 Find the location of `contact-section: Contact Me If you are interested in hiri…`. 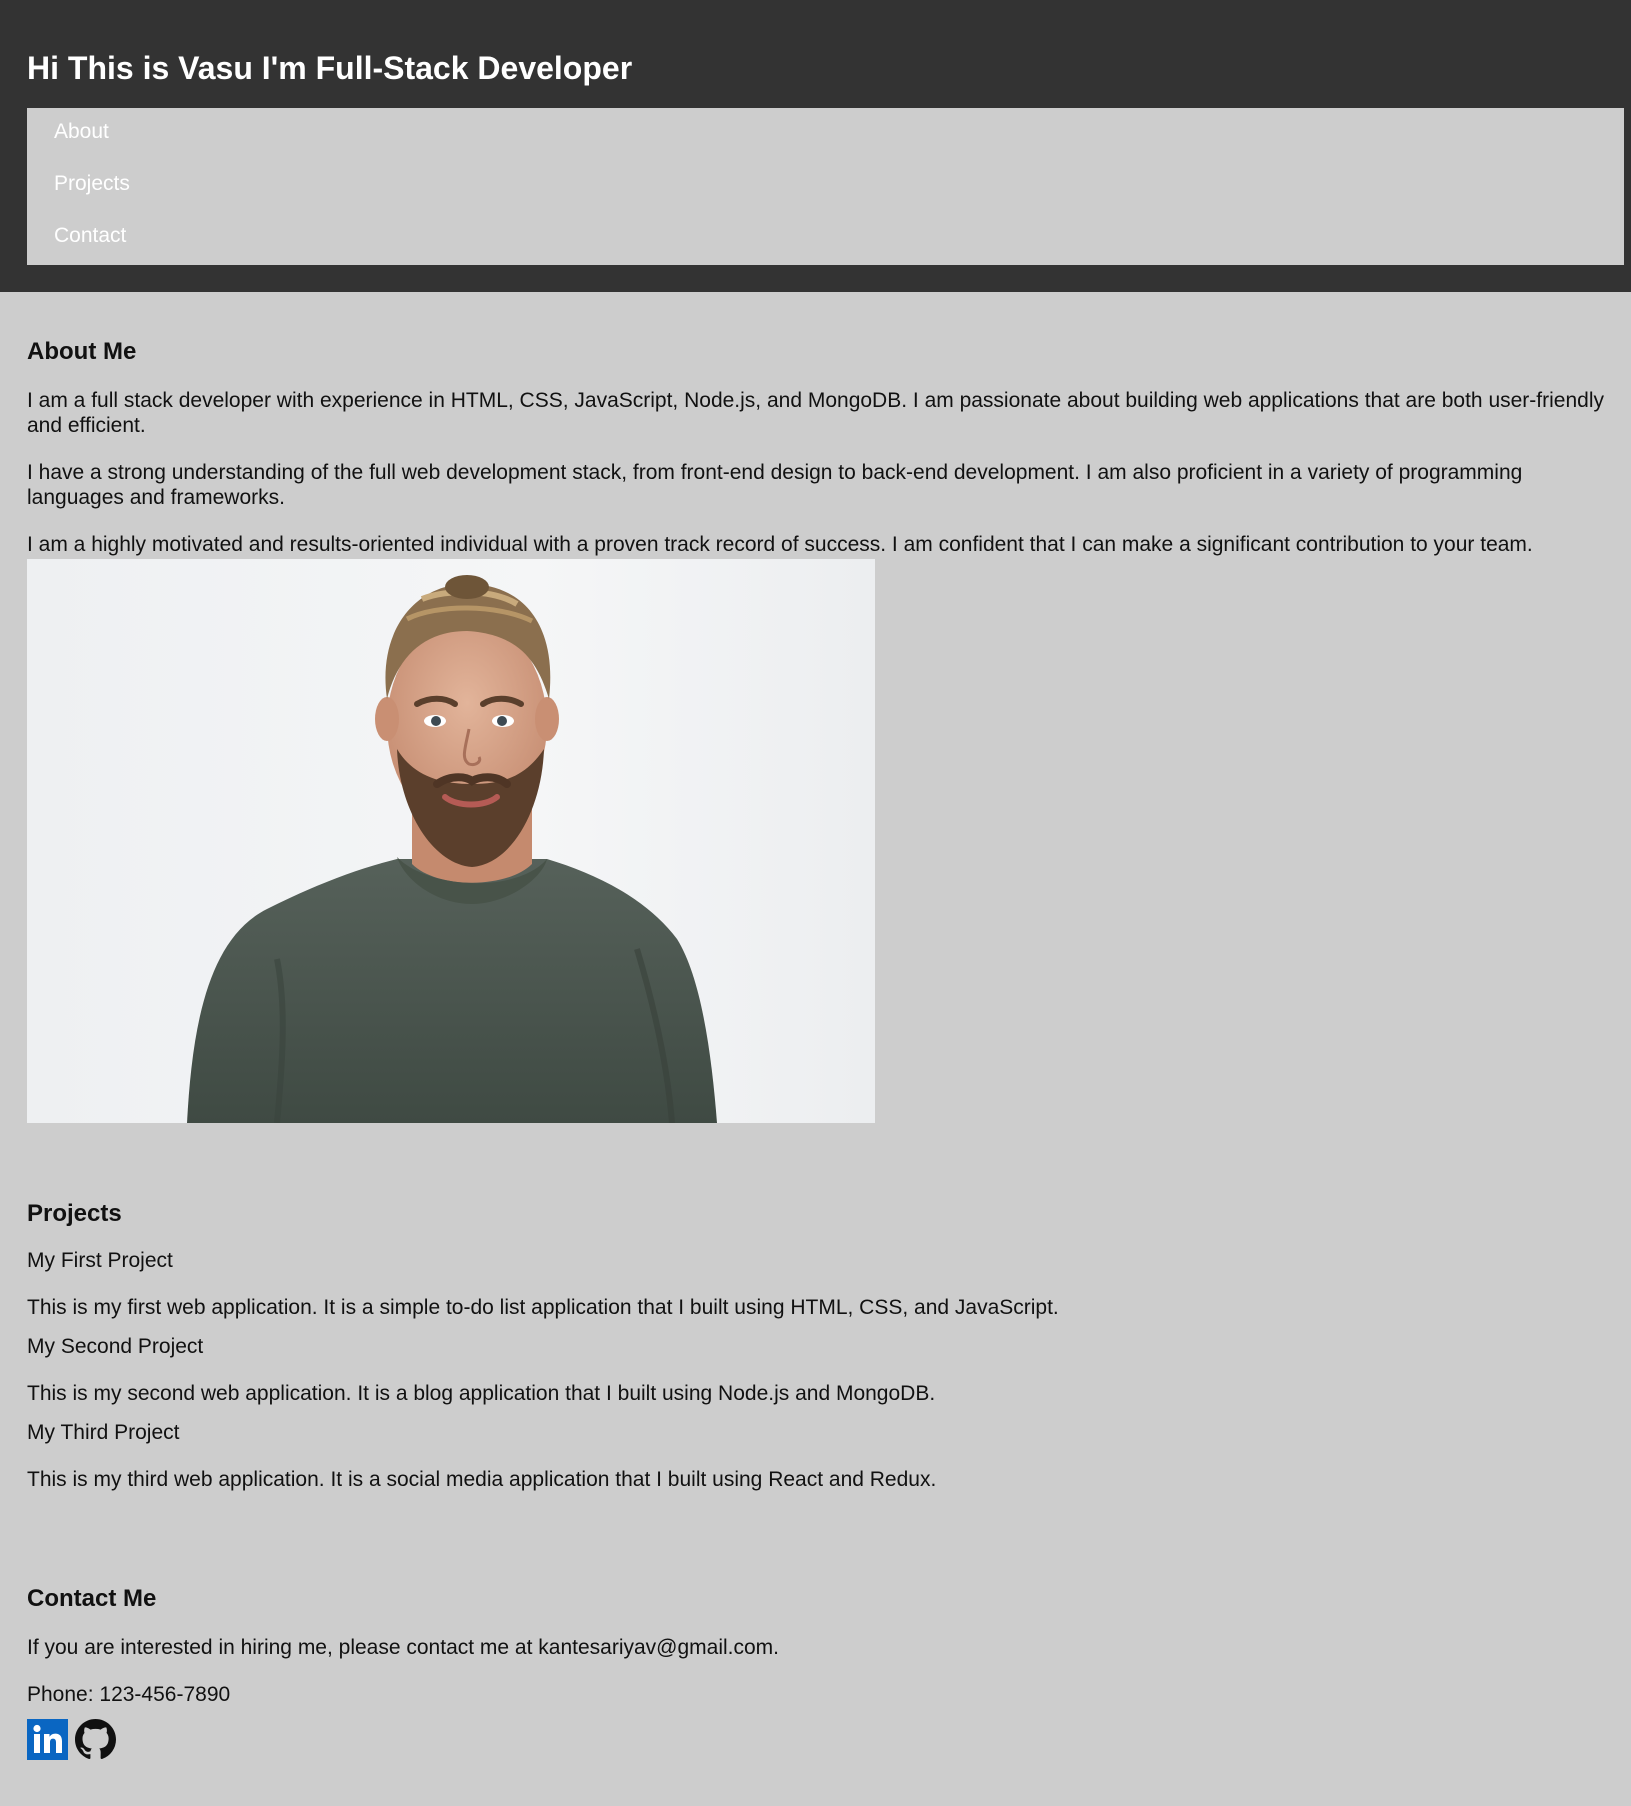

contact-section: Contact Me If you are interested in hiri… is located at coordinates (815, 1633).